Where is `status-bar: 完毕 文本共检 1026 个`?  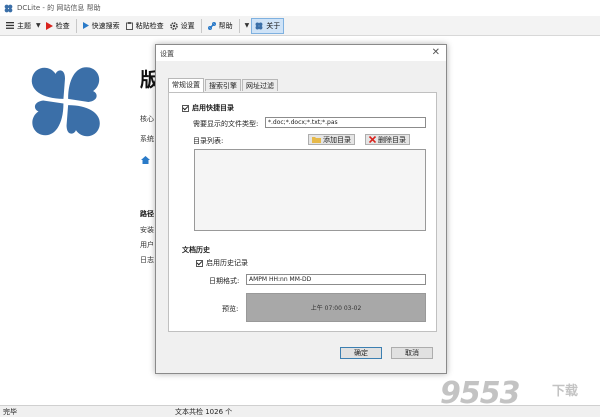
status-bar: 完毕 文本共检 1026 个 is located at coordinates (300, 411).